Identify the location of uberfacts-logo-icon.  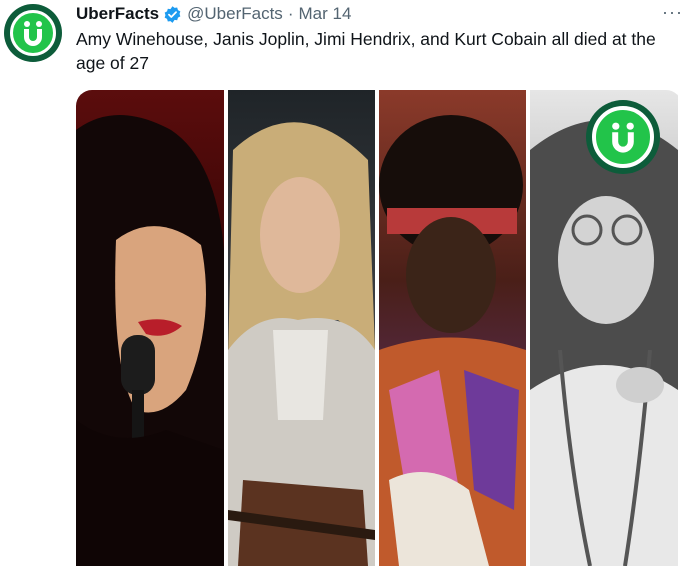
(33, 33).